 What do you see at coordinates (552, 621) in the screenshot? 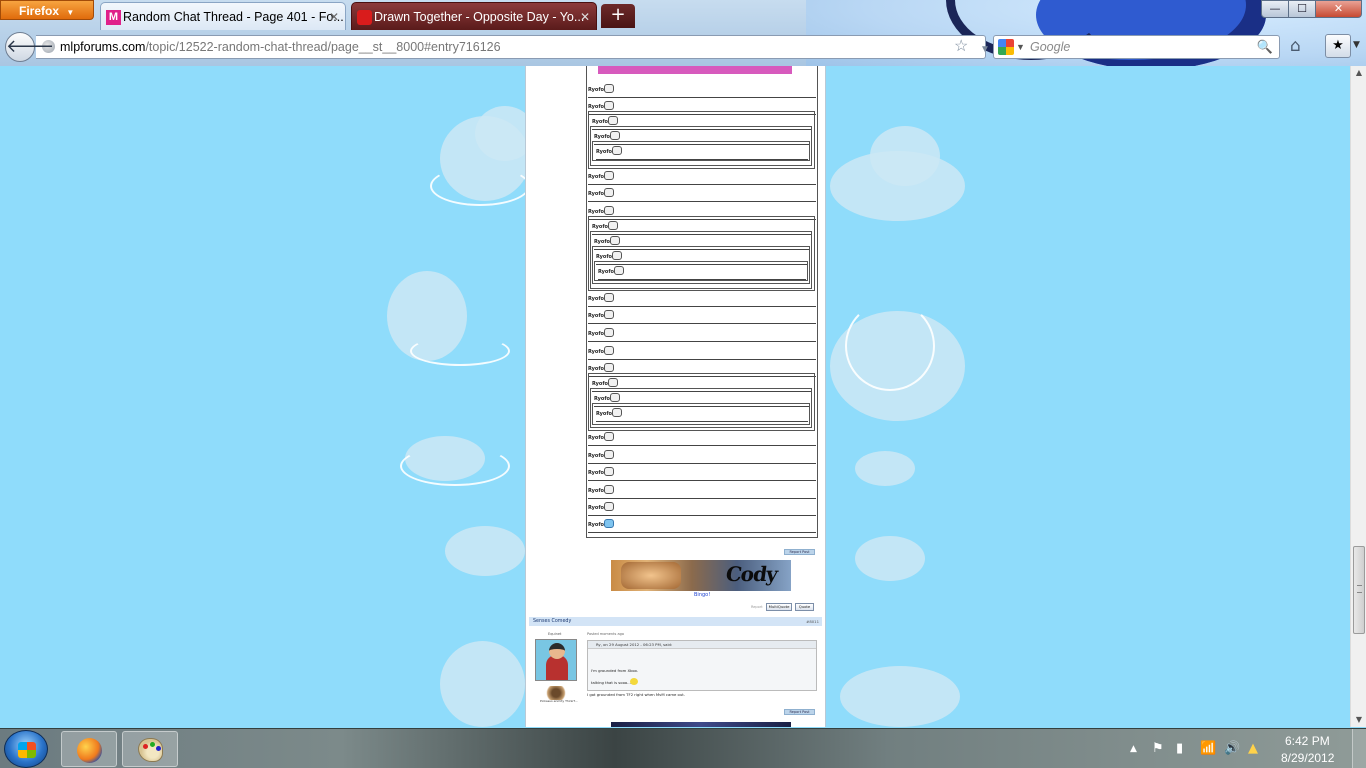
I see `post-author-name: Senses Comedy` at bounding box center [552, 621].